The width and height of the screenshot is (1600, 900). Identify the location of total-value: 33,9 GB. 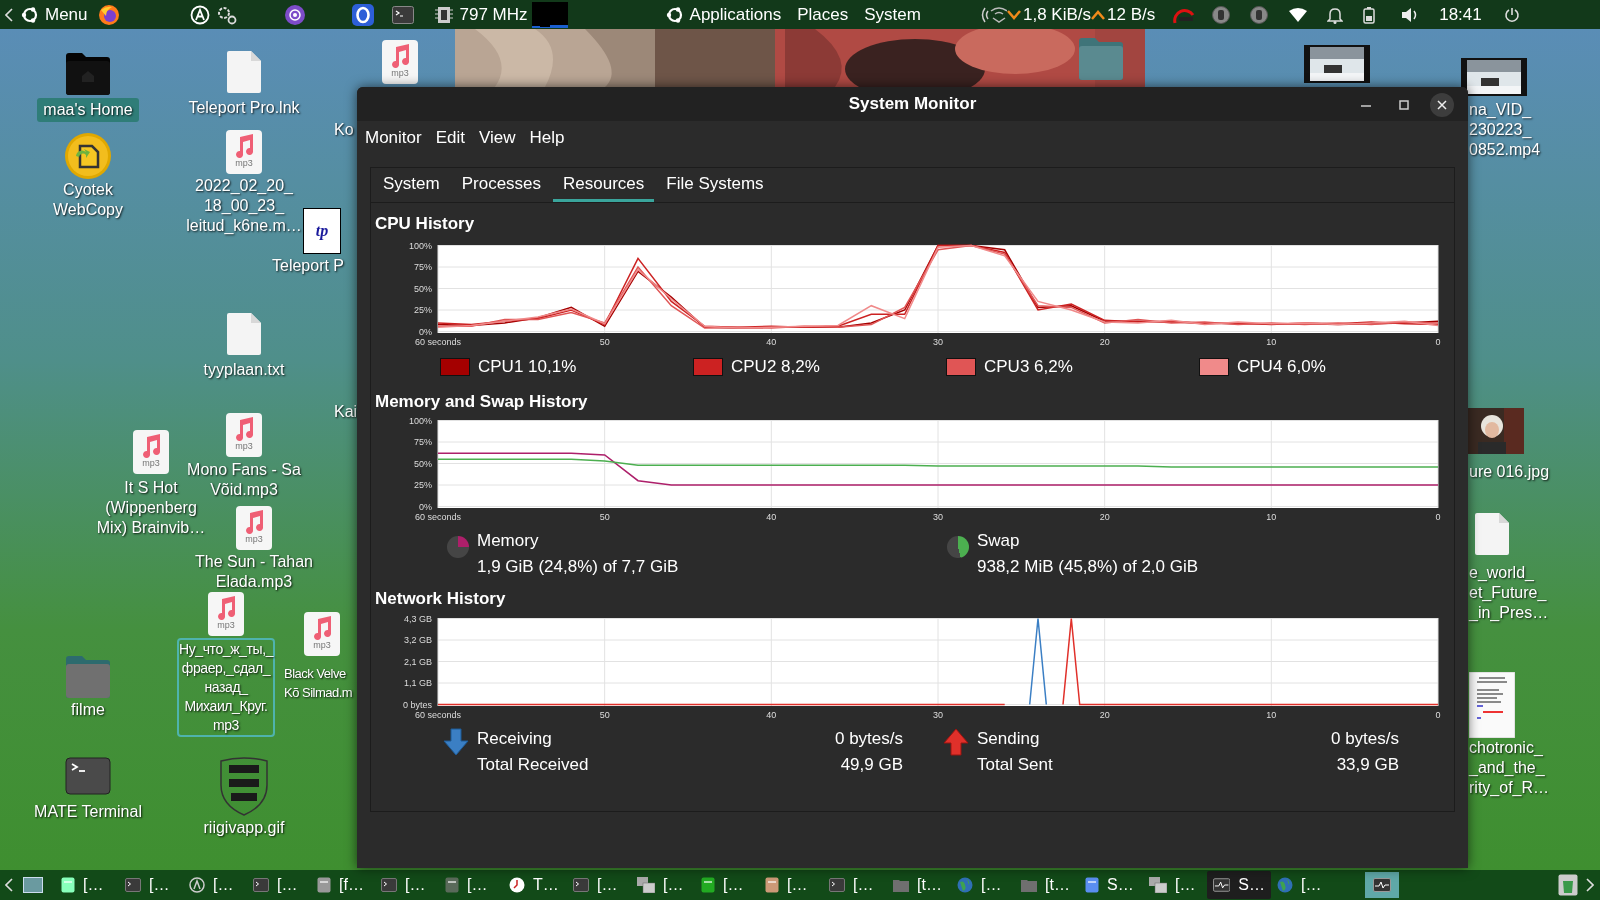
(1367, 764).